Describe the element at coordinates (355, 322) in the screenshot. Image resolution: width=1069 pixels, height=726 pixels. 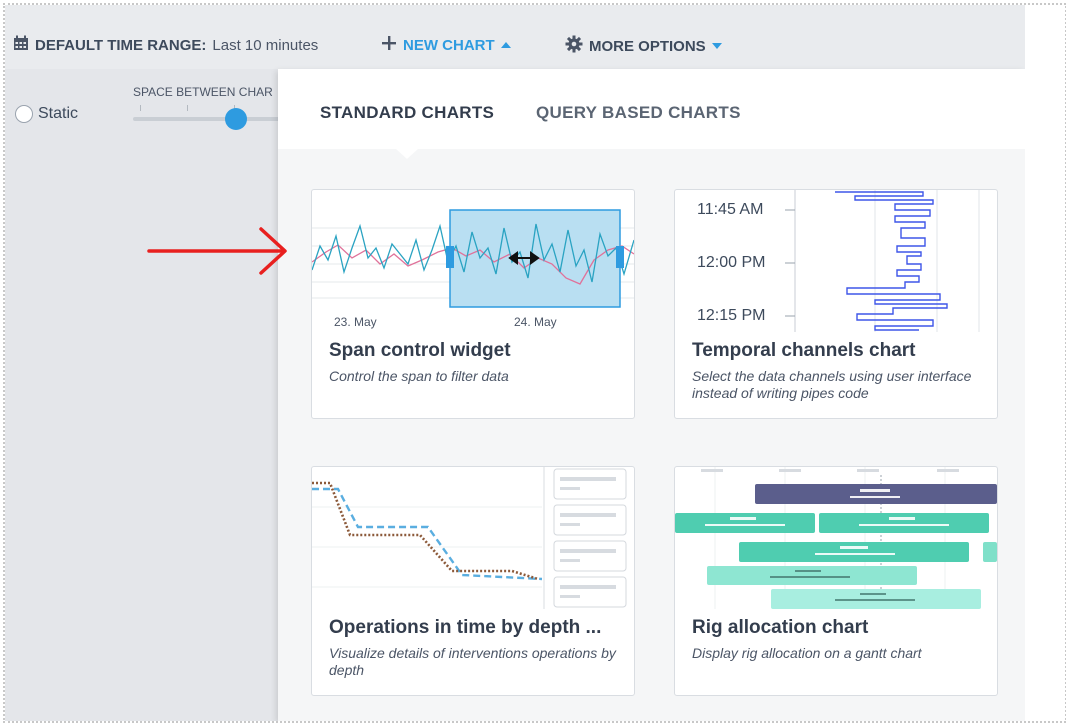
I see `span-axis-tick: 23. May` at that location.